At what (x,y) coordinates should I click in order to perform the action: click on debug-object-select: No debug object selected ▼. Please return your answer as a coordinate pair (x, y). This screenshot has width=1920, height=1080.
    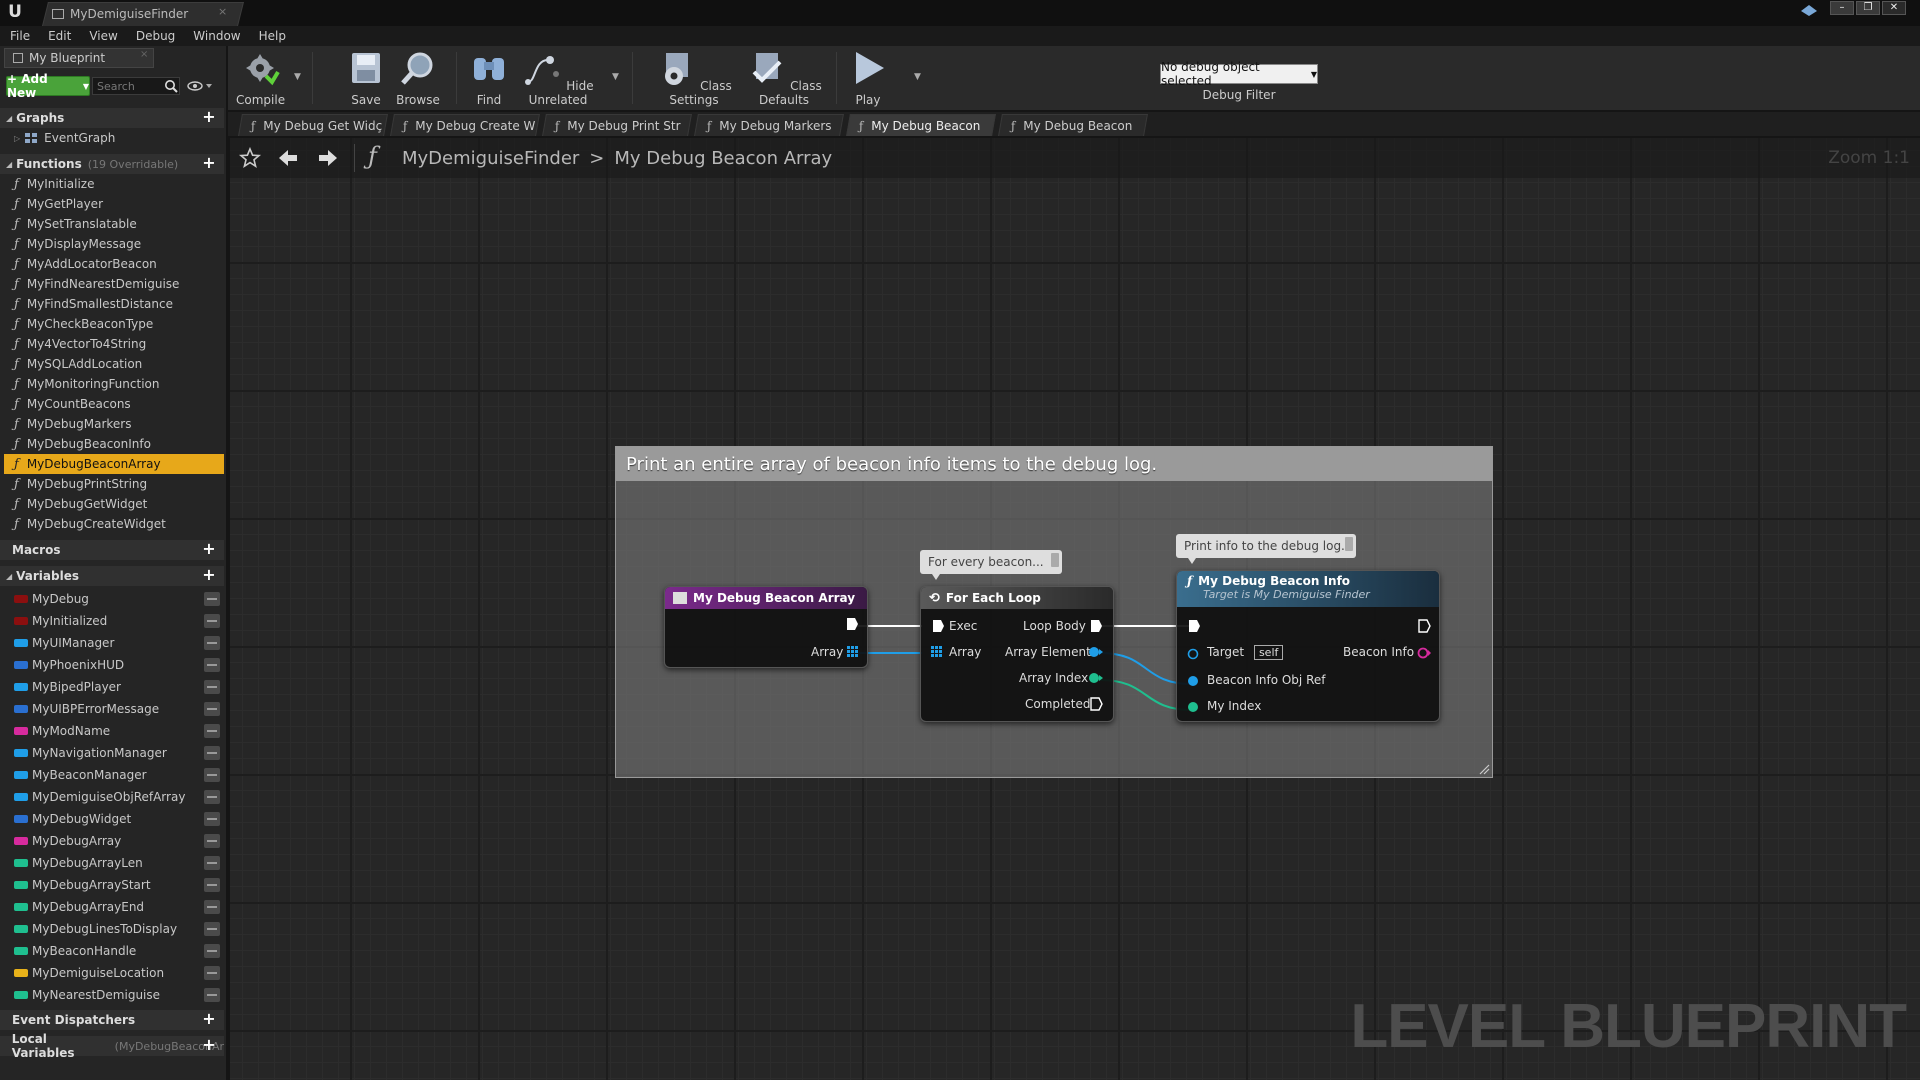
    Looking at the image, I should click on (1239, 74).